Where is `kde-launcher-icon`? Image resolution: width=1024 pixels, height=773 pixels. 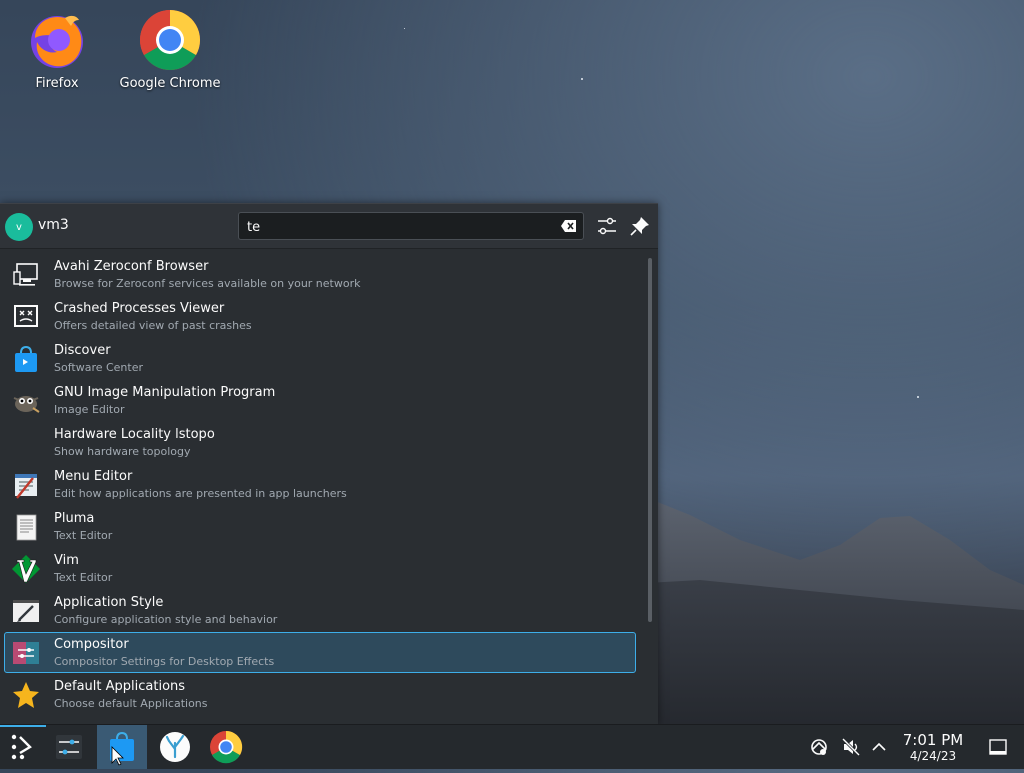 kde-launcher-icon is located at coordinates (21, 747).